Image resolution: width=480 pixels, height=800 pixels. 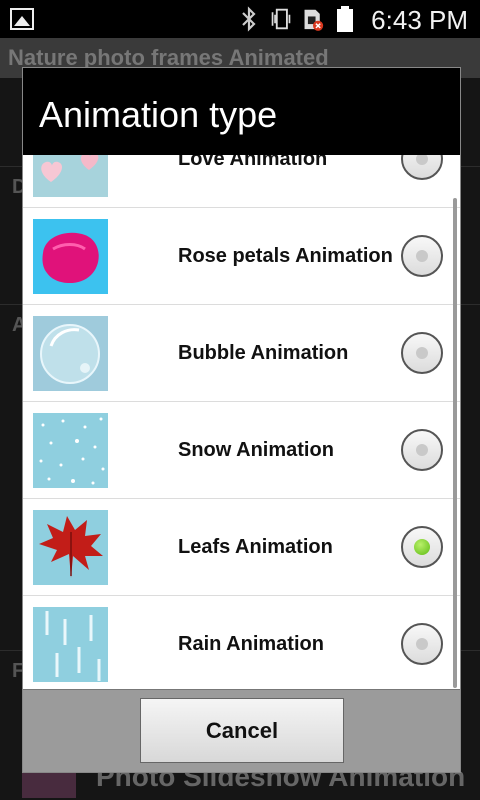 I want to click on list-item-rose-petals: Rose petals Animation, so click(x=241, y=256).